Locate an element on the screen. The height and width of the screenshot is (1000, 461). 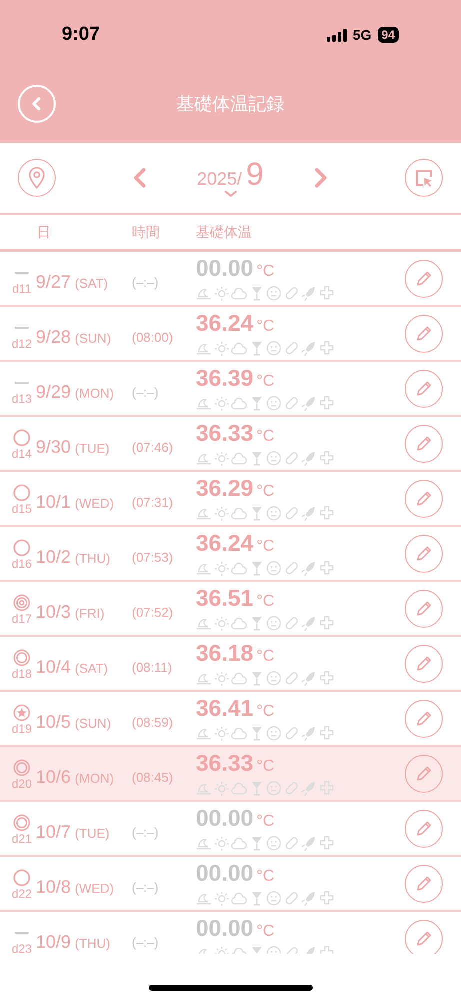
date-text: 9/27 is located at coordinates (54, 282).